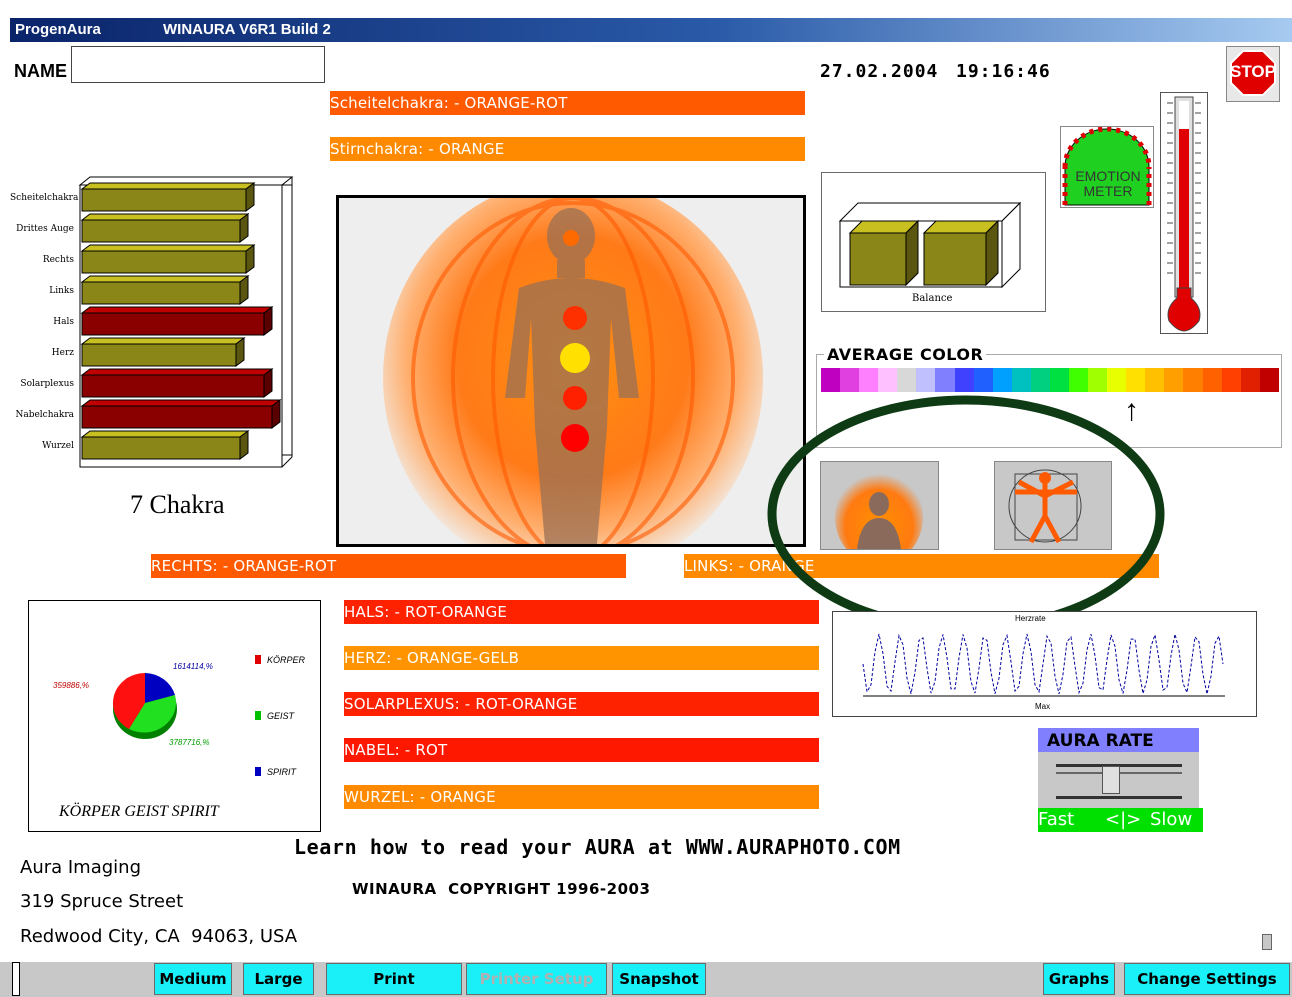 This screenshot has width=1292, height=997. Describe the element at coordinates (571, 371) in the screenshot. I see `aura-photo` at that location.